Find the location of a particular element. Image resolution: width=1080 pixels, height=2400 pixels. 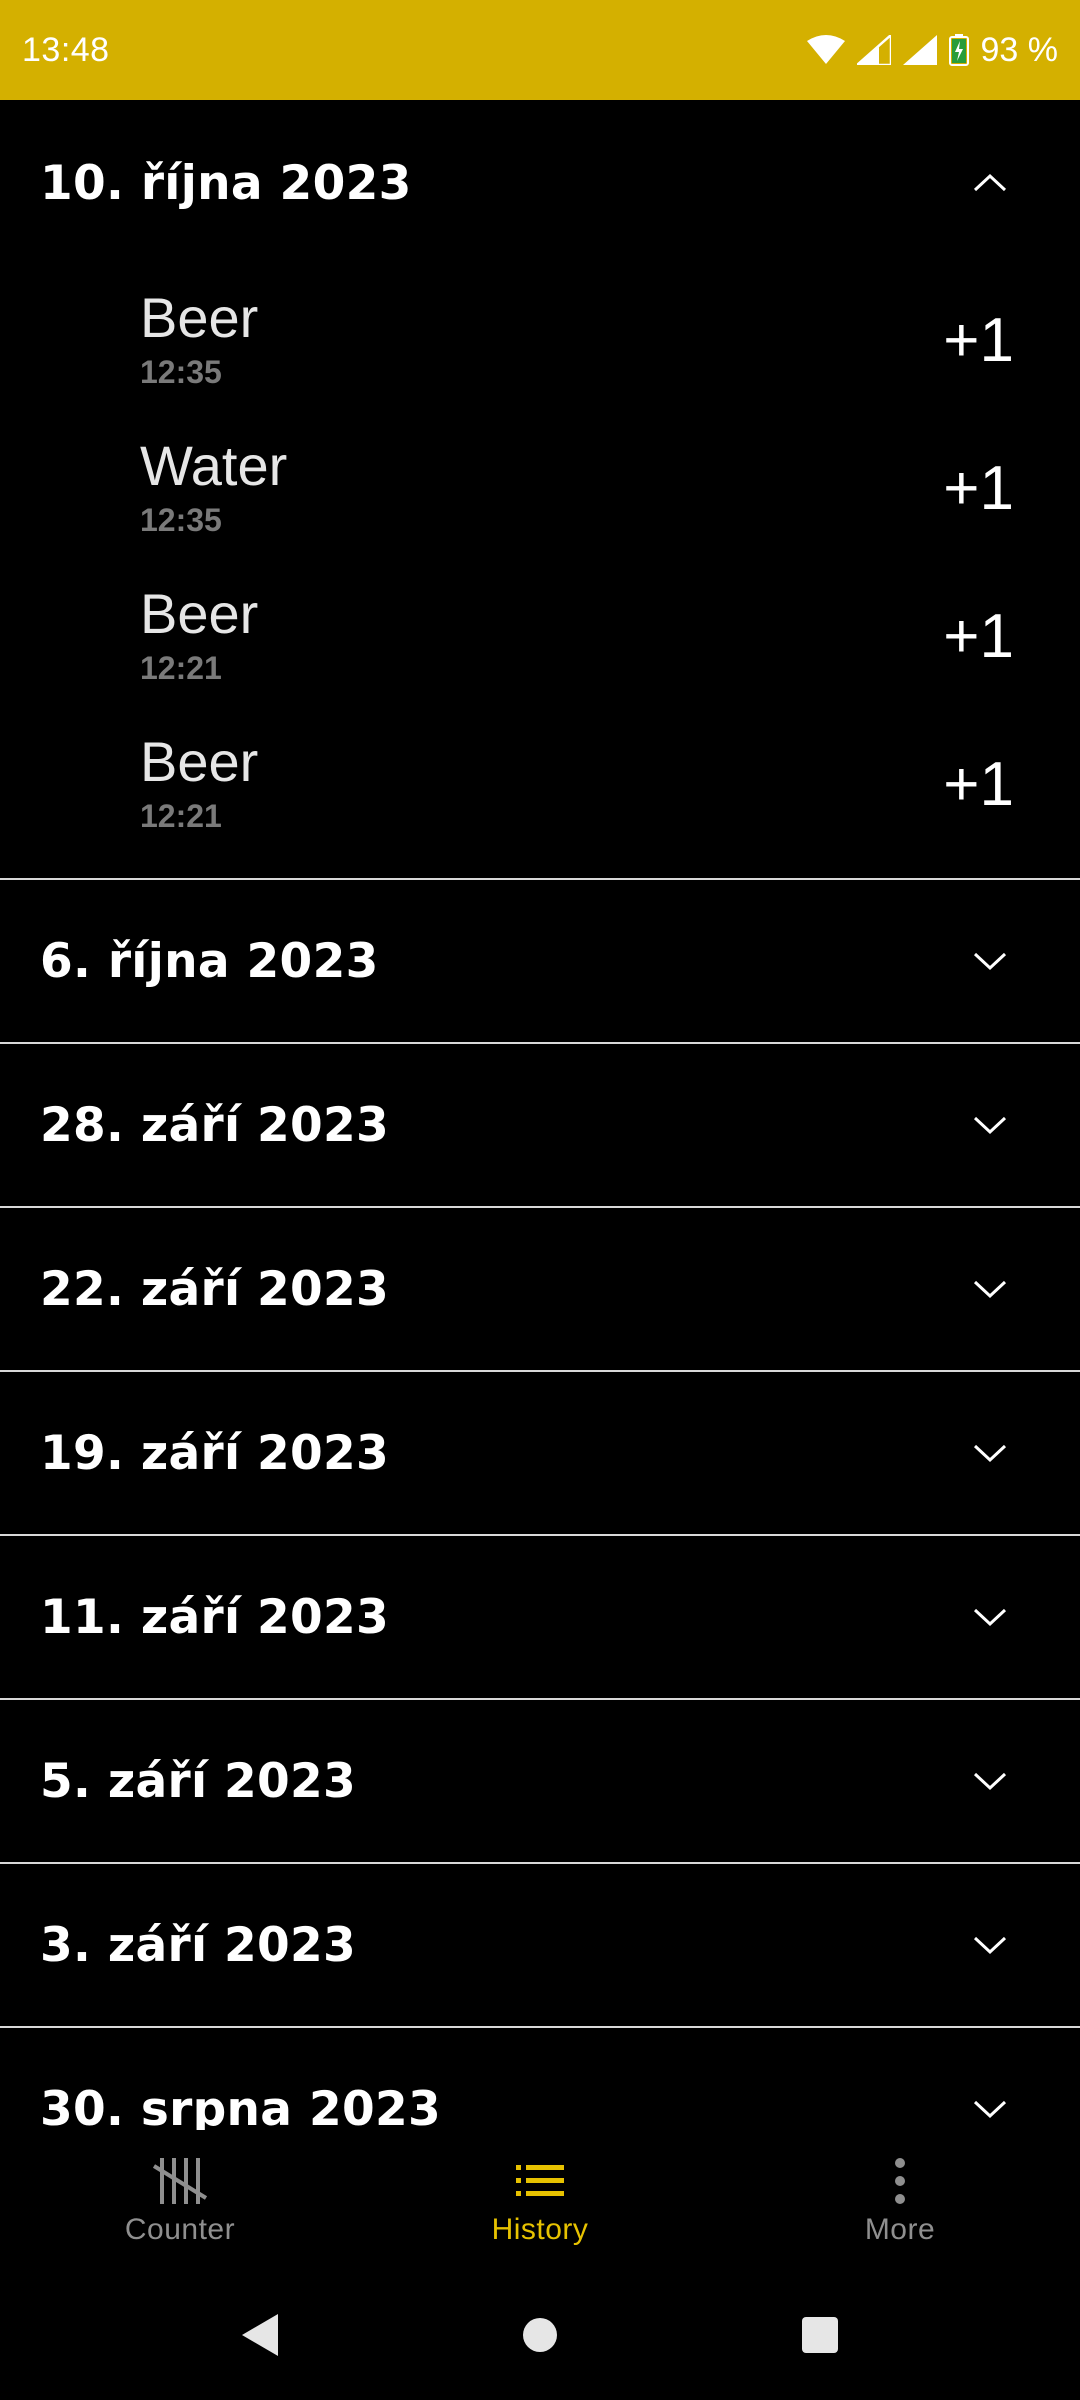

day-header: 22. září 2023 is located at coordinates (540, 1289).